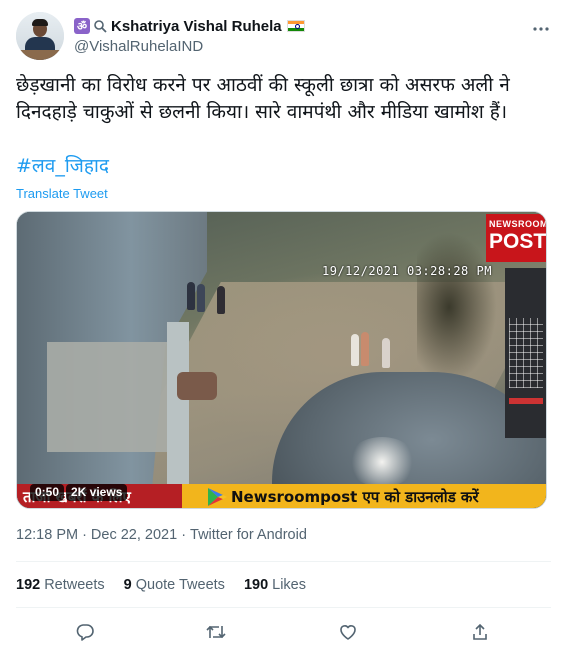  Describe the element at coordinates (40, 22) in the screenshot. I see `avatar-figure-hair` at that location.